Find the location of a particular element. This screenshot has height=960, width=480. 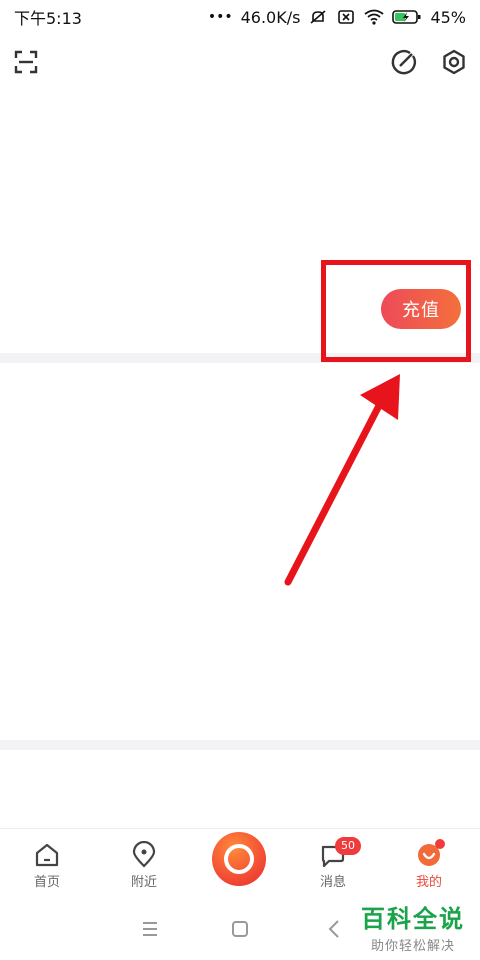

record-button-icon is located at coordinates (239, 859).